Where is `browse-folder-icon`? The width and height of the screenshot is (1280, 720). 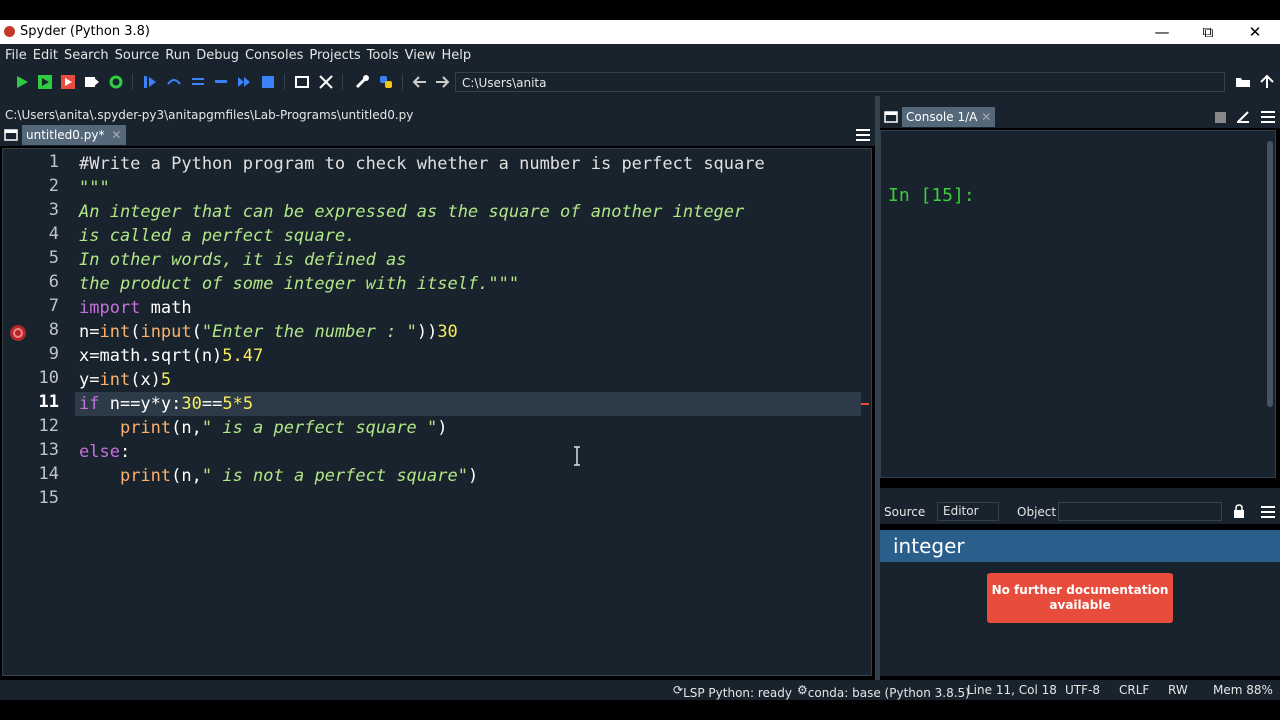
browse-folder-icon is located at coordinates (1243, 82).